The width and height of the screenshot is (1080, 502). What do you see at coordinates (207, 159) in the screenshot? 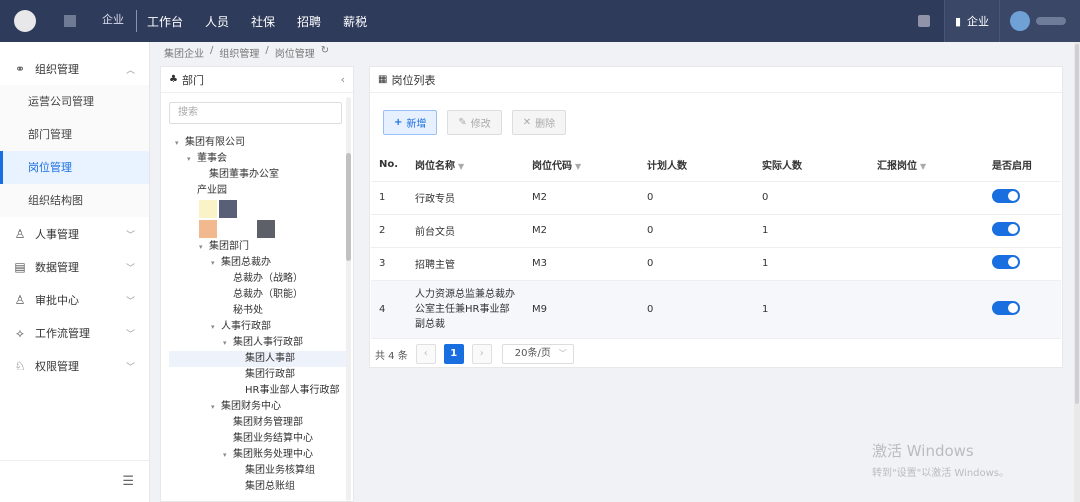
I see `tree-node: ▾ 董事会` at bounding box center [207, 159].